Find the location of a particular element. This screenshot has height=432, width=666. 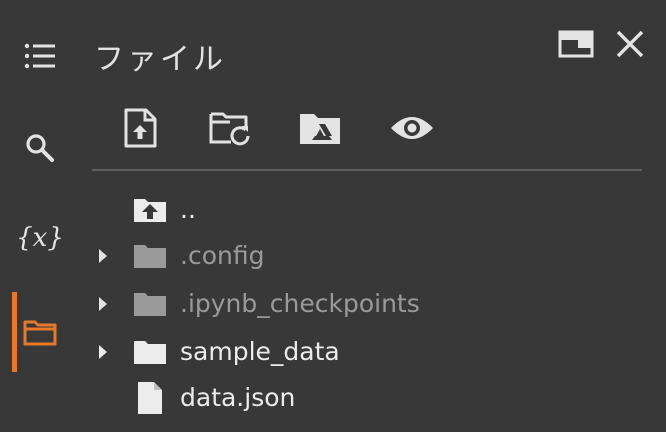

file-name: .ipynb_checkpoints is located at coordinates (300, 303).